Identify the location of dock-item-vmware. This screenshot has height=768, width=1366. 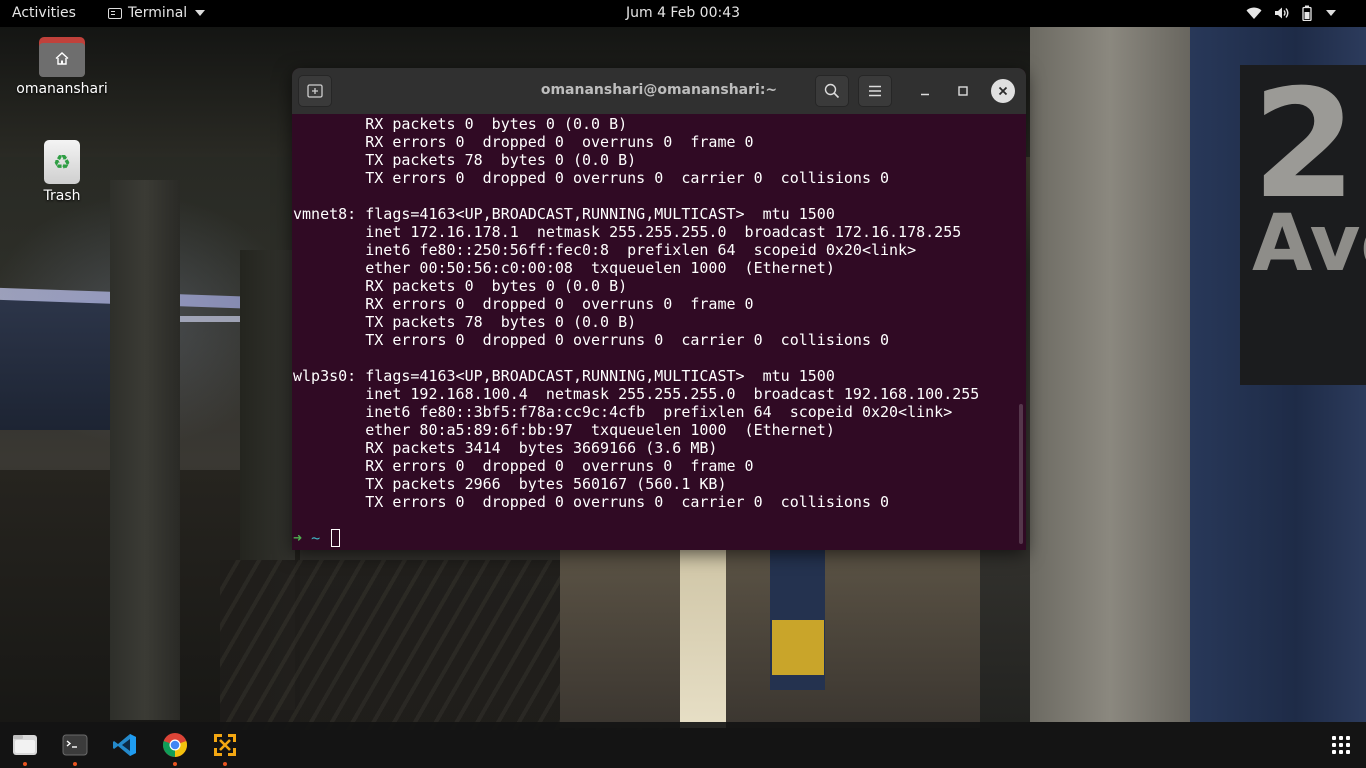
(225, 745).